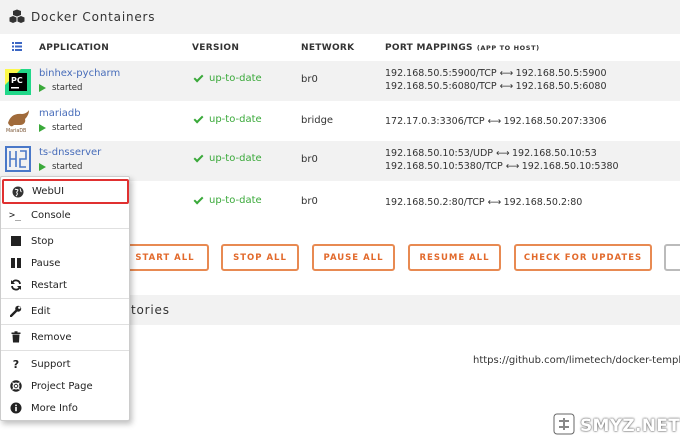  I want to click on docker-cubes-icon, so click(17, 17).